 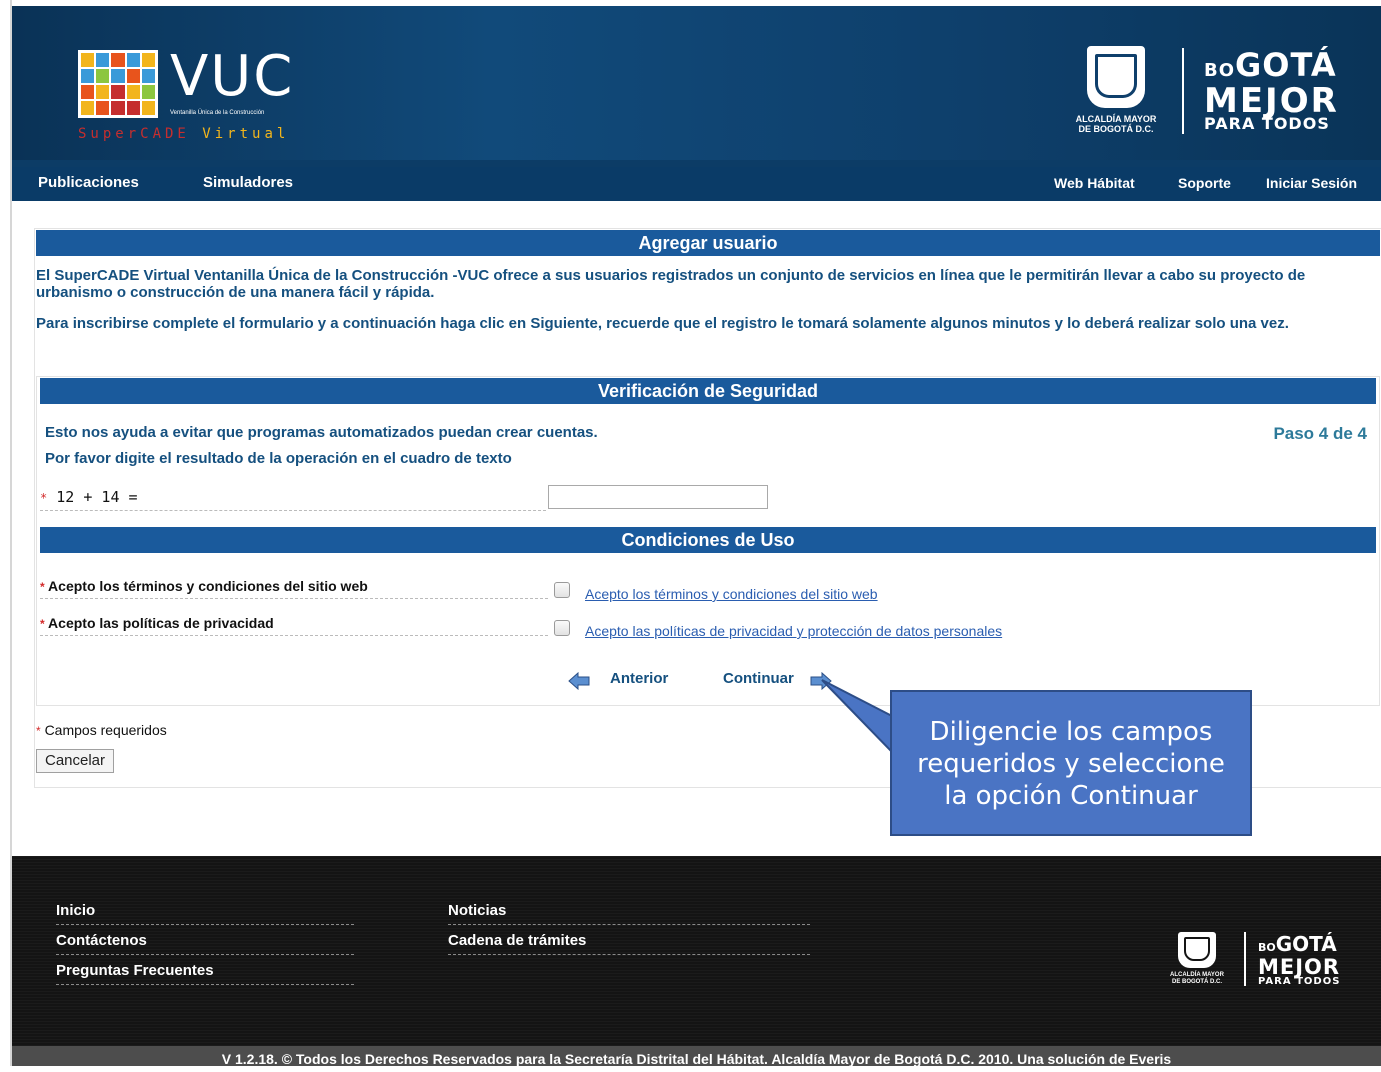 What do you see at coordinates (6, 533) in the screenshot?
I see `left-page-rule` at bounding box center [6, 533].